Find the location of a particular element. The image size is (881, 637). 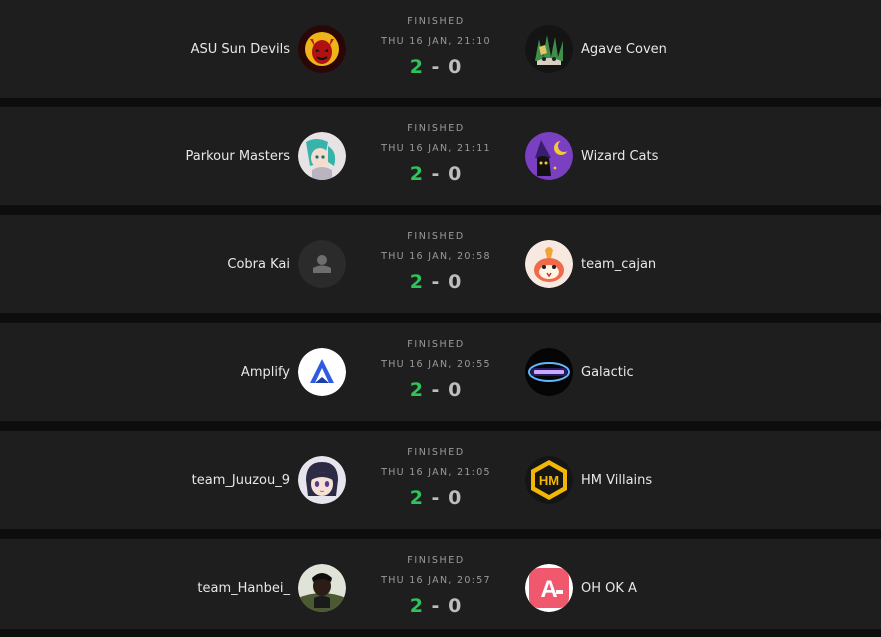

away-team: A OH OK A is located at coordinates (581, 588).